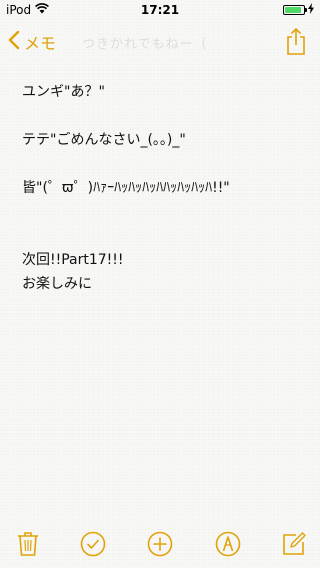 The image size is (320, 568). I want to click on back-button: メモ, so click(32, 42).